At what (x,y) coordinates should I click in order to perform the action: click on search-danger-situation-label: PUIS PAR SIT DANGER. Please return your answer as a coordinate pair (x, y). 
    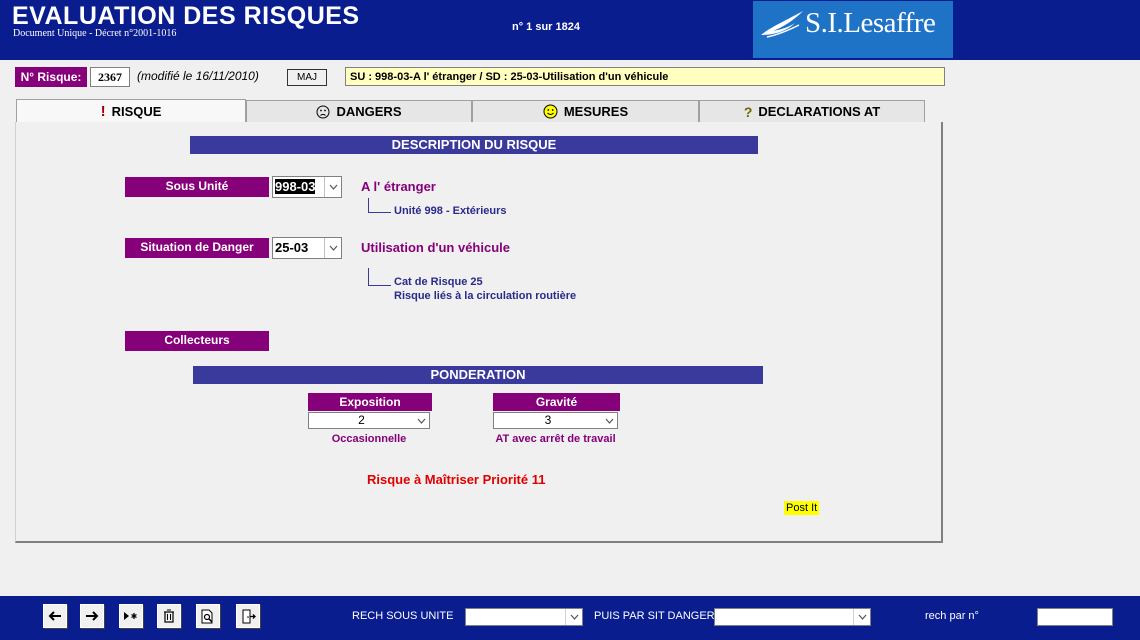
    Looking at the image, I should click on (654, 616).